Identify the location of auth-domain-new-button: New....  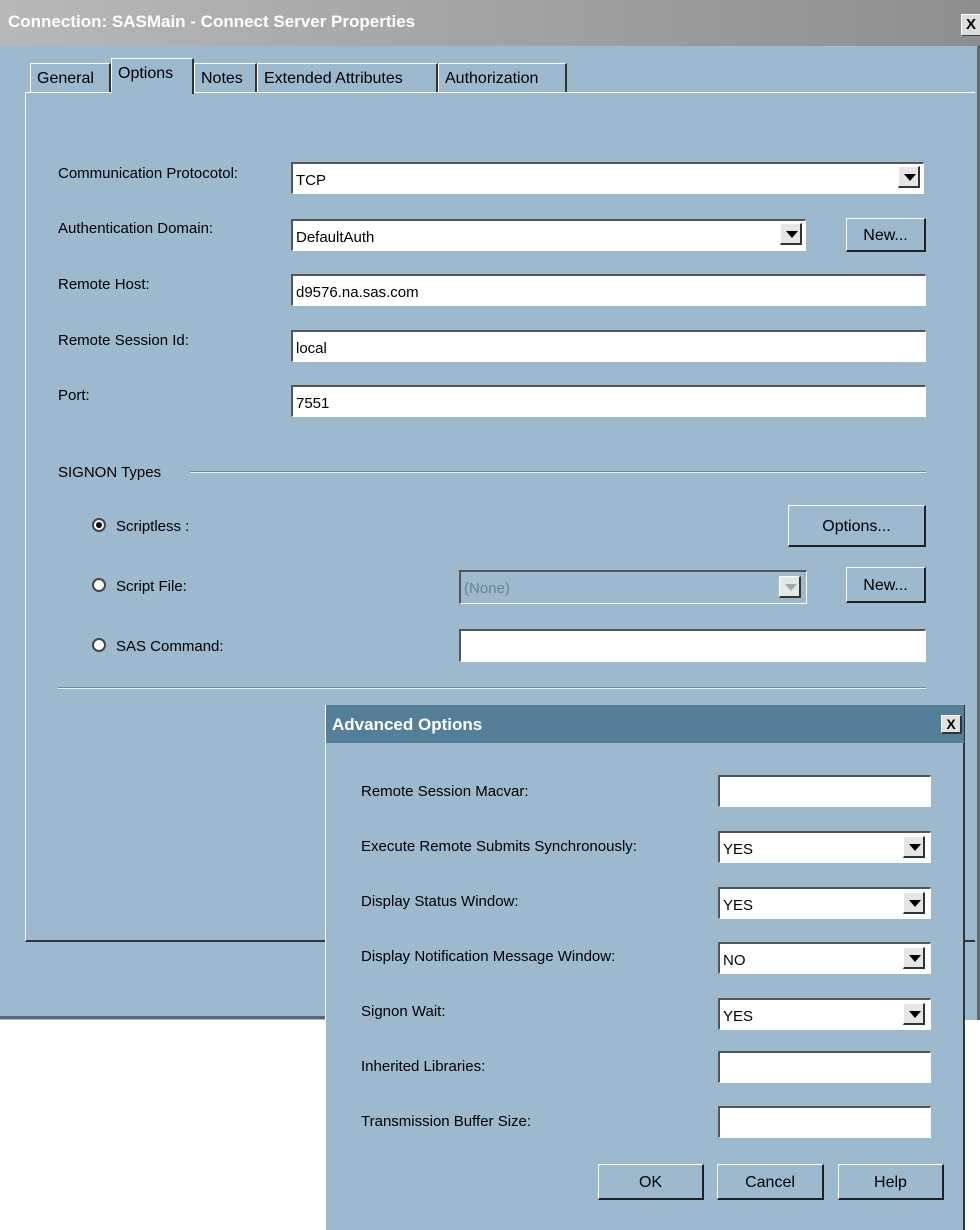
(886, 235).